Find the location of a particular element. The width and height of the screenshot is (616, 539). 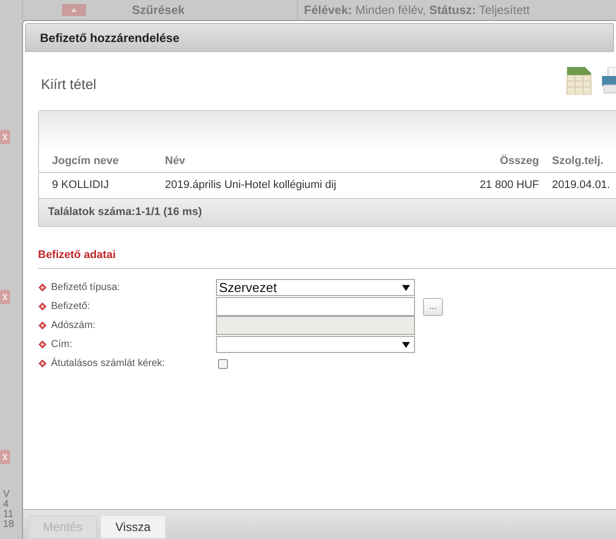

dialog-title: Befizető hozzárendelése is located at coordinates (110, 38).